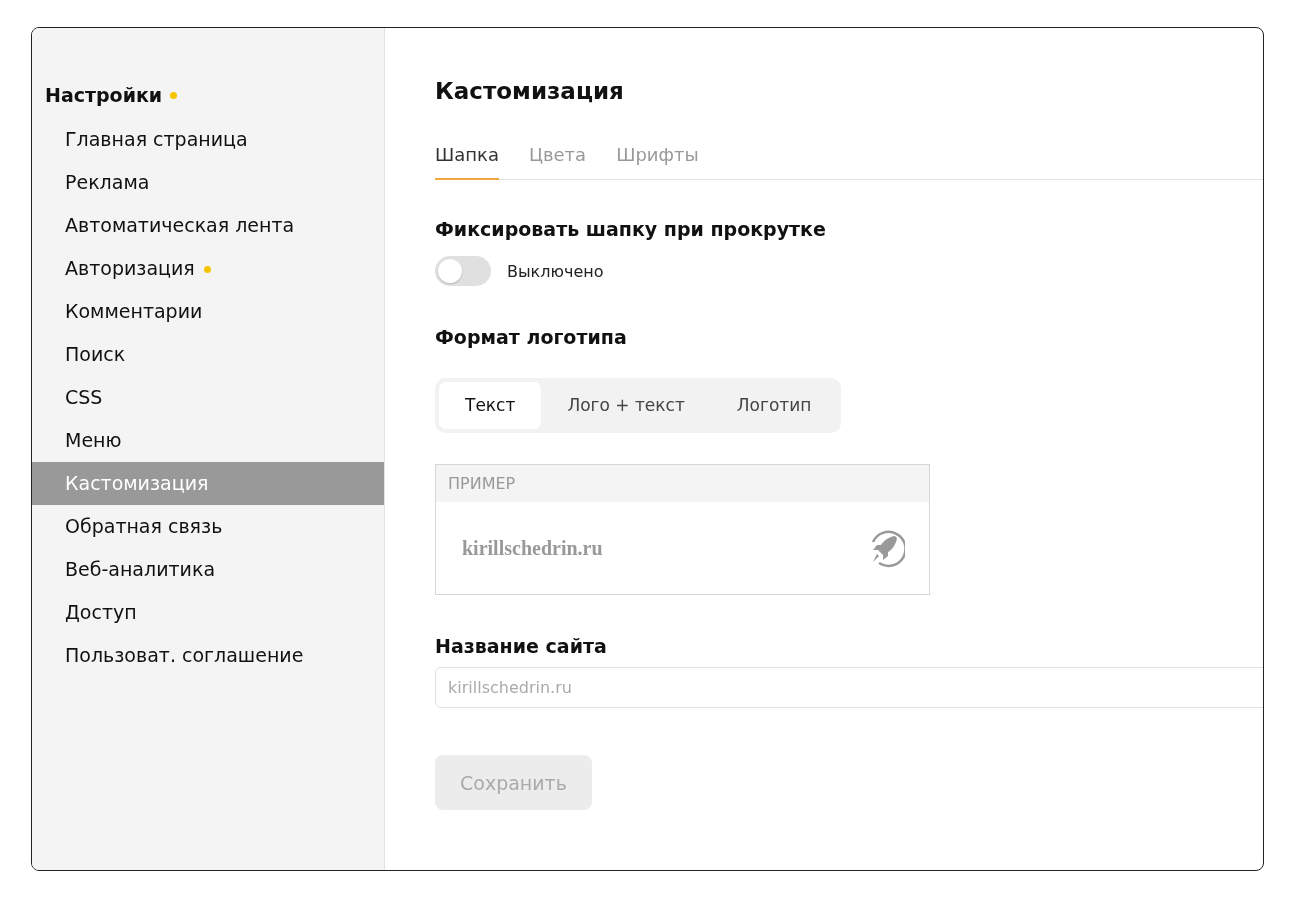 Image resolution: width=1295 pixels, height=900 pixels. Describe the element at coordinates (467, 162) in the screenshot. I see `tab: Шапка` at that location.